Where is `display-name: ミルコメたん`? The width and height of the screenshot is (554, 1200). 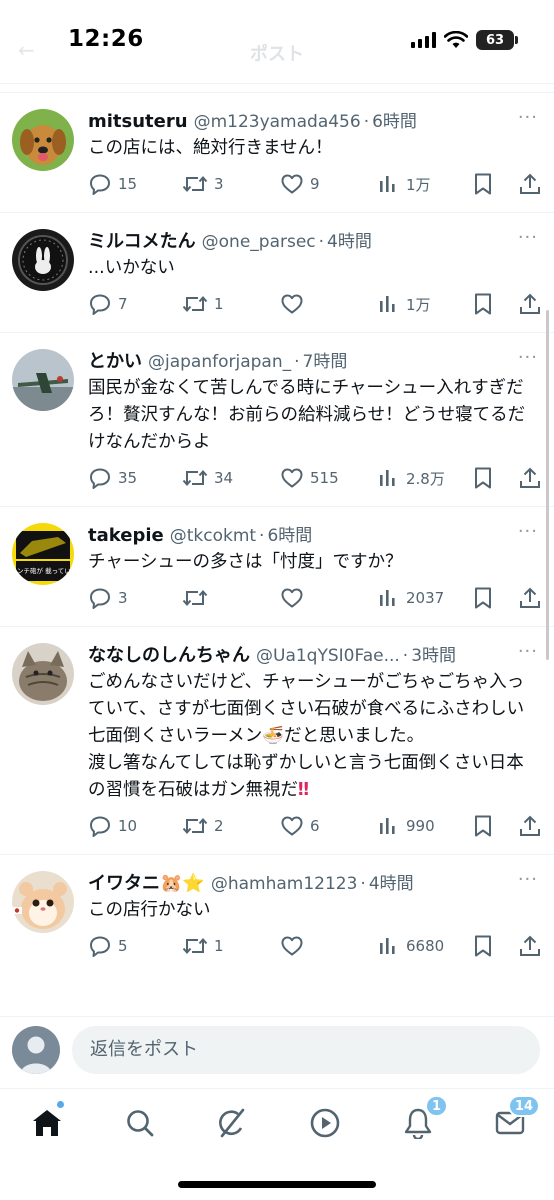
display-name: ミルコメたん is located at coordinates (142, 240).